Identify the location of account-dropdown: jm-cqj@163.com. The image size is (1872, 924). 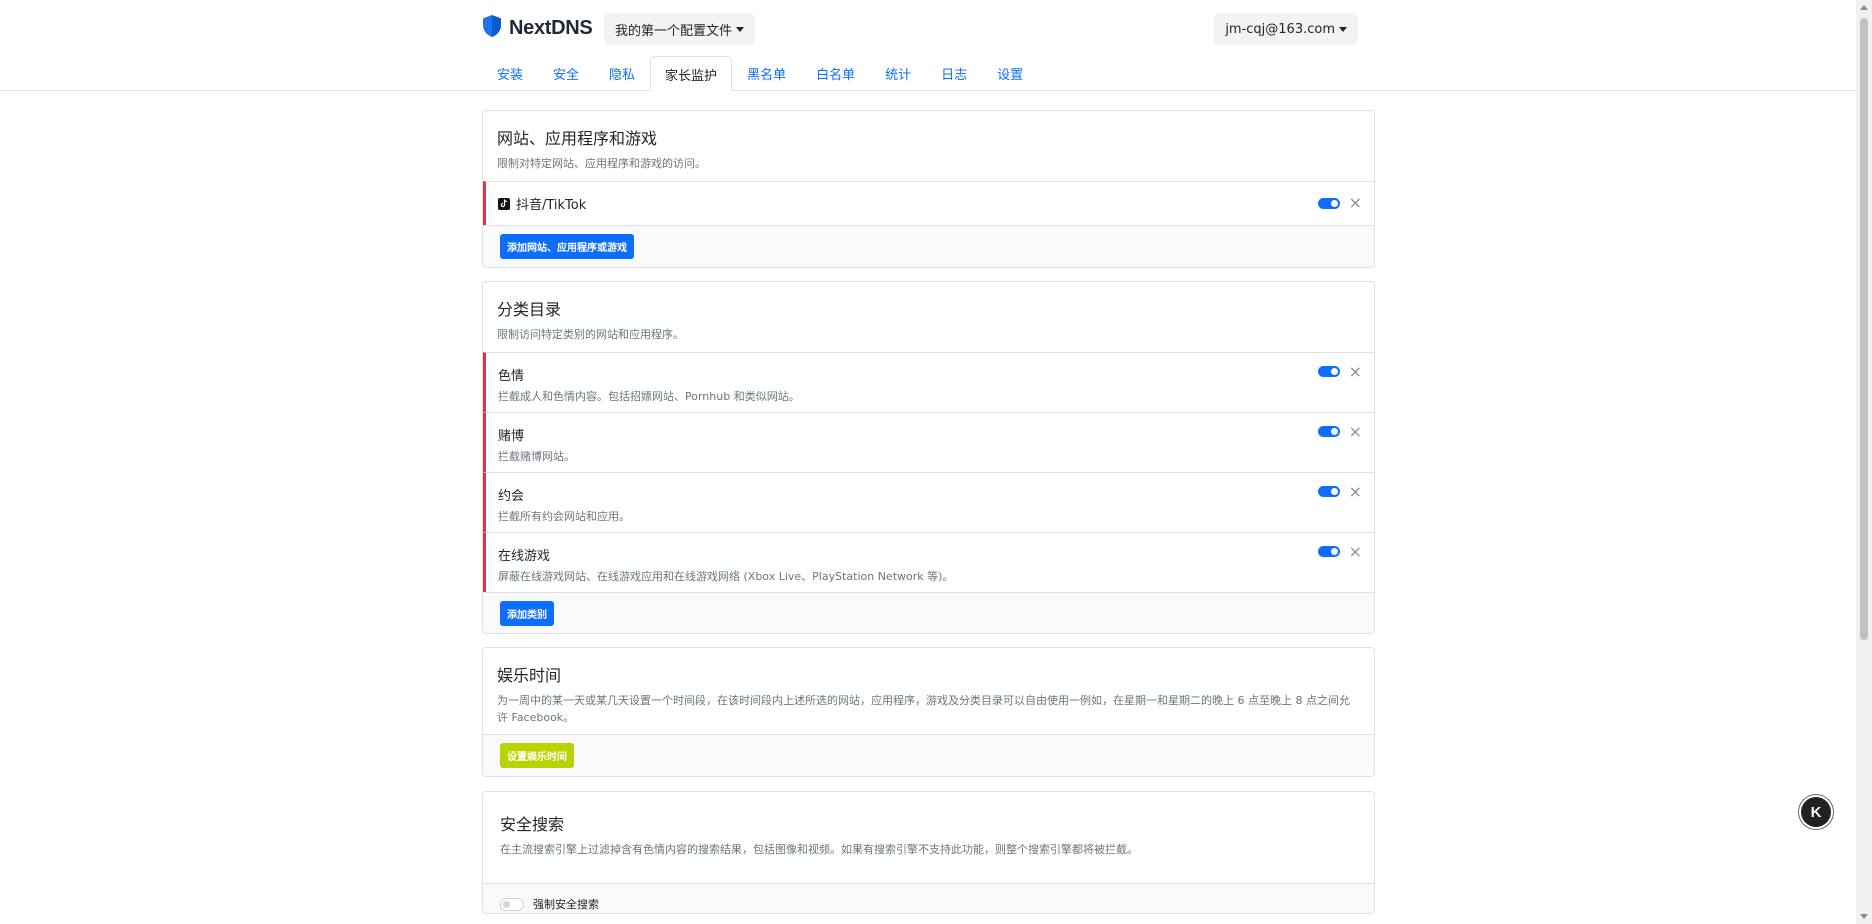
(1286, 29).